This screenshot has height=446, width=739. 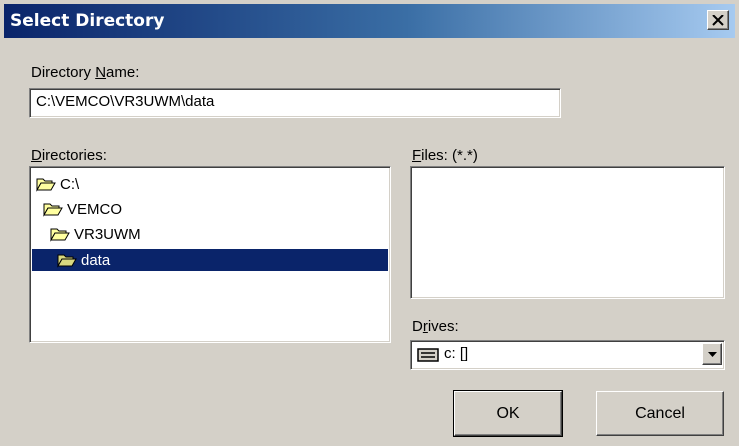 What do you see at coordinates (87, 21) in the screenshot?
I see `window-title: Select Directory` at bounding box center [87, 21].